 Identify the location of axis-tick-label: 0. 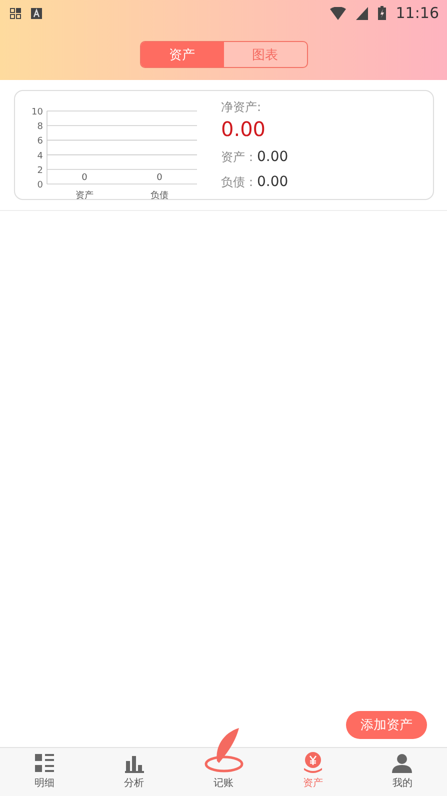
(40, 185).